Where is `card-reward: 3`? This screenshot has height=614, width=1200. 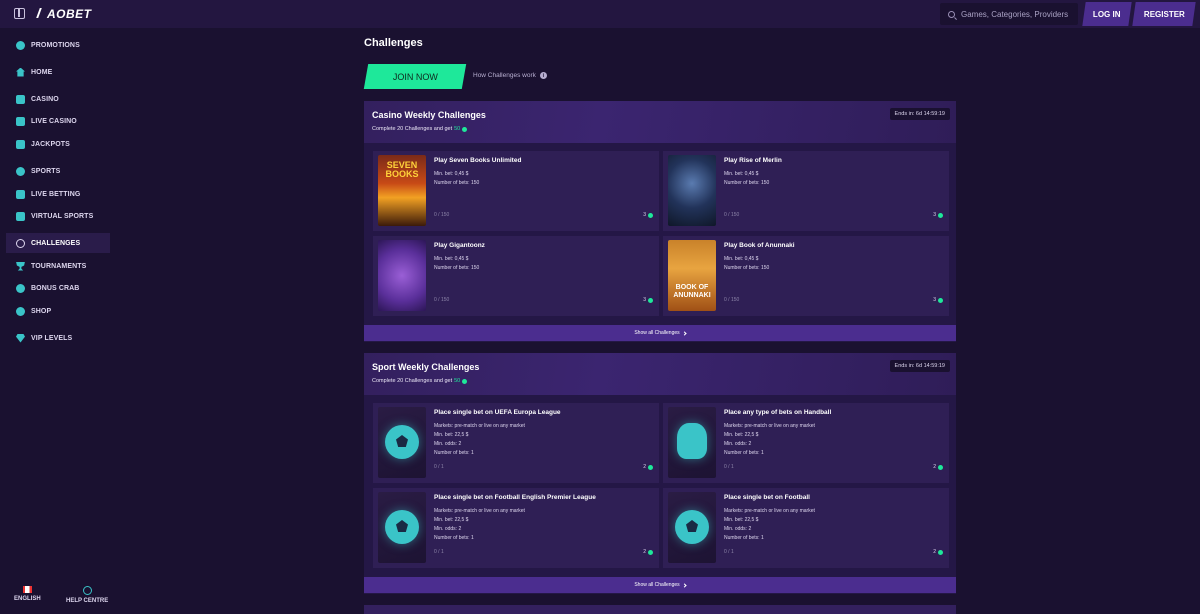
card-reward: 3 is located at coordinates (648, 215).